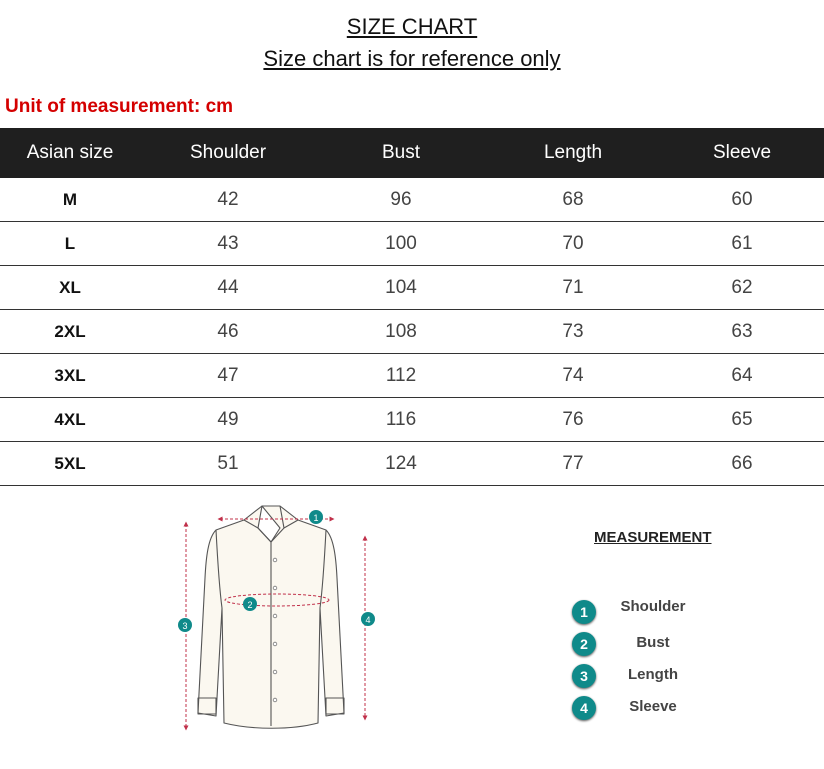 This screenshot has width=824, height=769. I want to click on cell-bust: 100, so click(401, 243).